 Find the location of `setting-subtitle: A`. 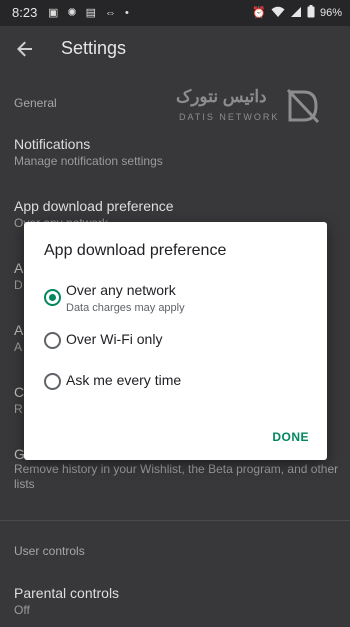

setting-subtitle: A is located at coordinates (18, 347).